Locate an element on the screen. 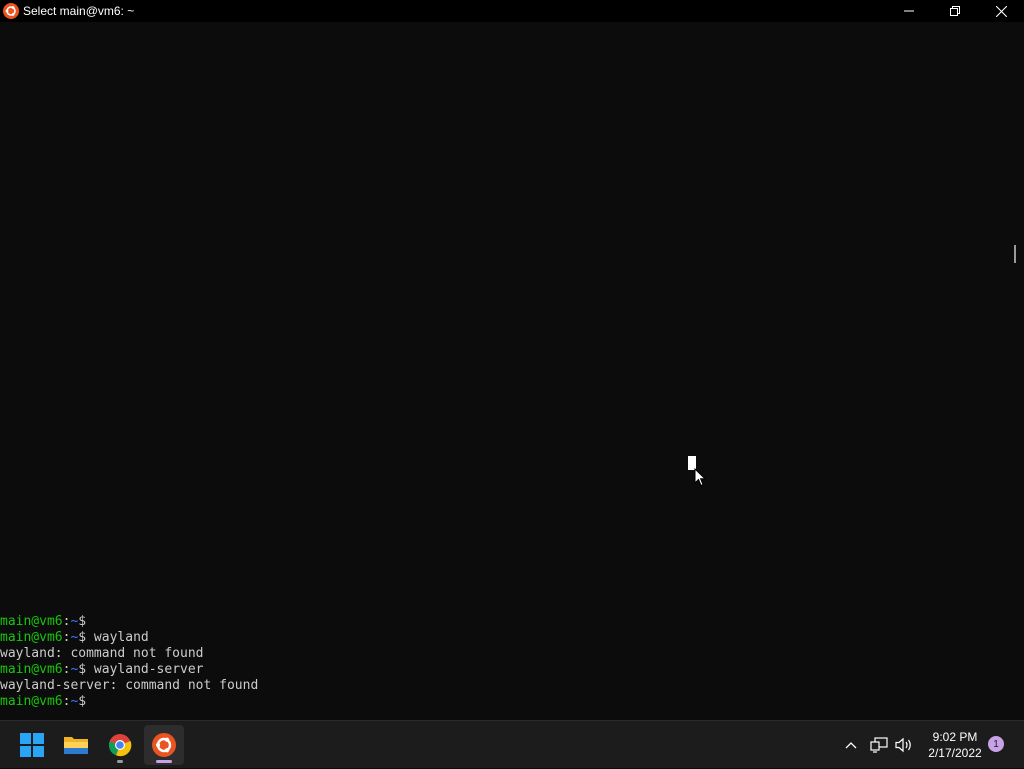 This screenshot has width=1024, height=769. title-bar: Select main@vm6: ~ is located at coordinates (512, 11).